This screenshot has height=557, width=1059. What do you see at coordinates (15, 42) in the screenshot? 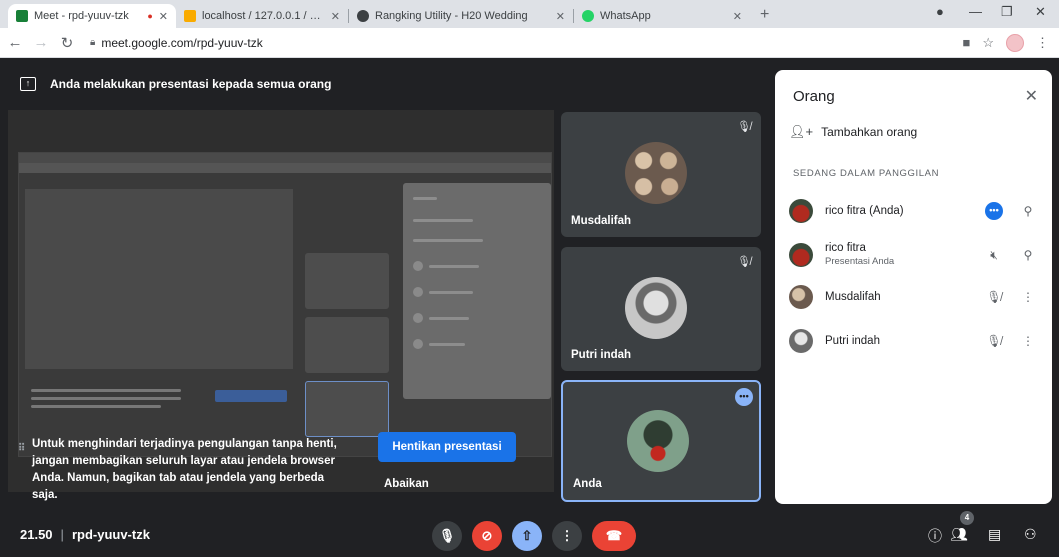
I see `back-arrow-icon: ←` at bounding box center [15, 42].